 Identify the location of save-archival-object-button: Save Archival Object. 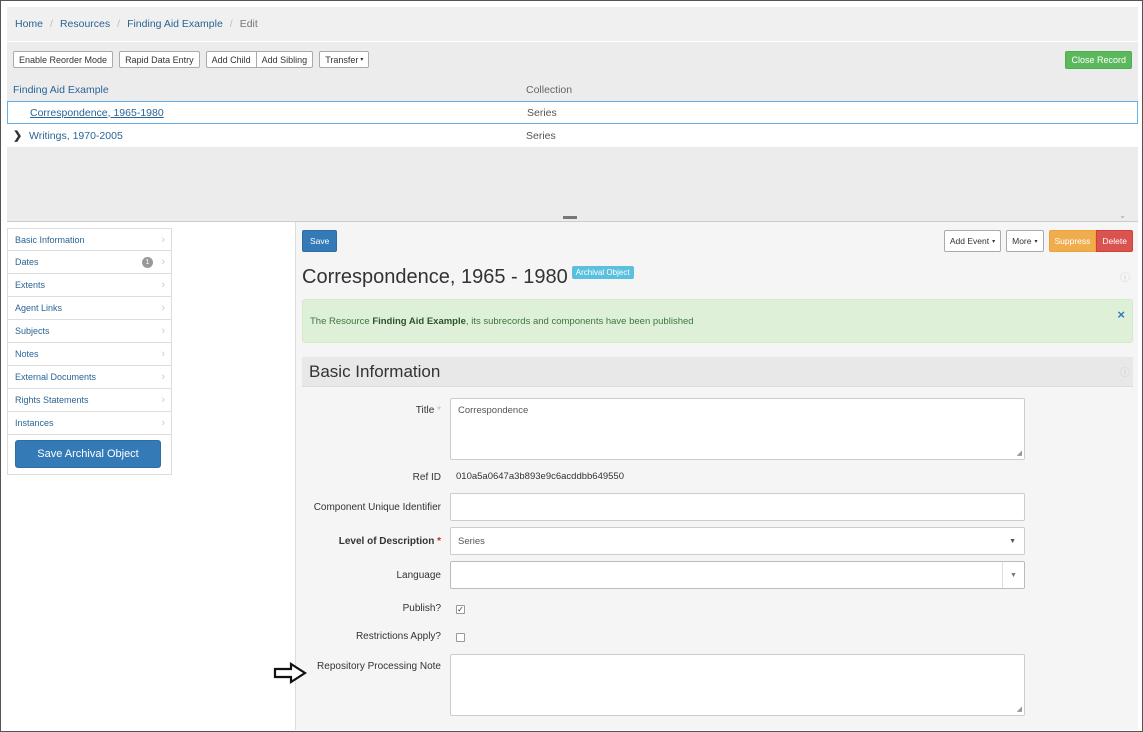
(88, 454).